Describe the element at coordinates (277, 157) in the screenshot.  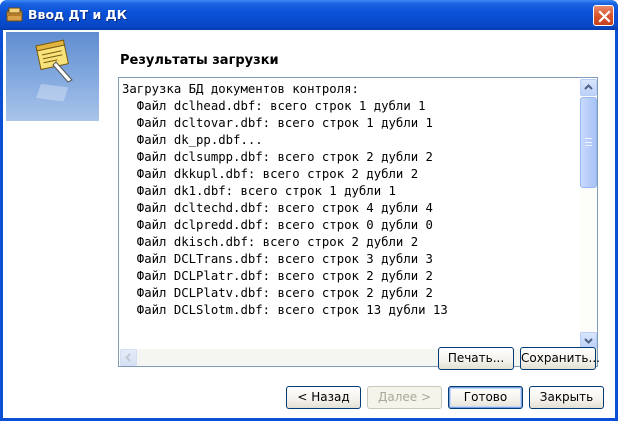
I see `results-log-line: Файл dclsumpp.dbf: всего строк 2 дубли 2` at that location.